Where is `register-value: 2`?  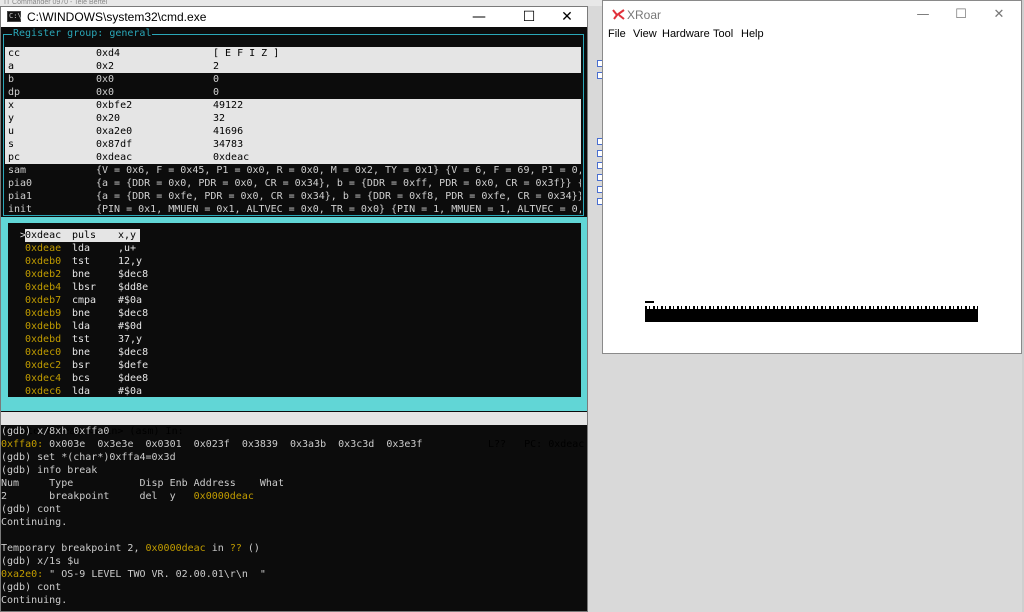
register-value: 2 is located at coordinates (216, 66).